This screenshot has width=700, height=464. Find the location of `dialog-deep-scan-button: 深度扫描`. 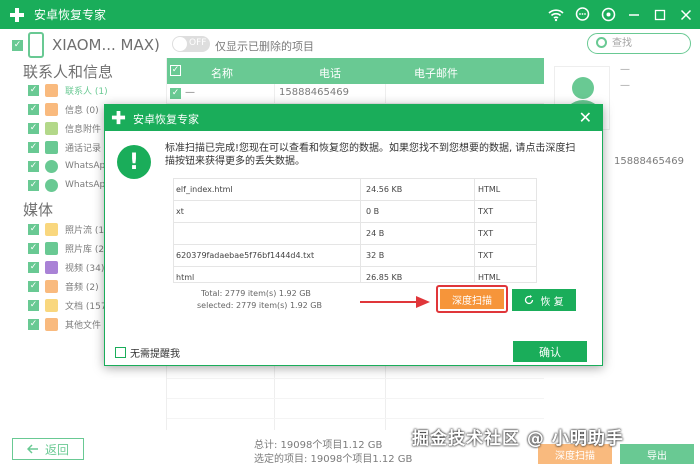

dialog-deep-scan-button: 深度扫描 is located at coordinates (472, 299).